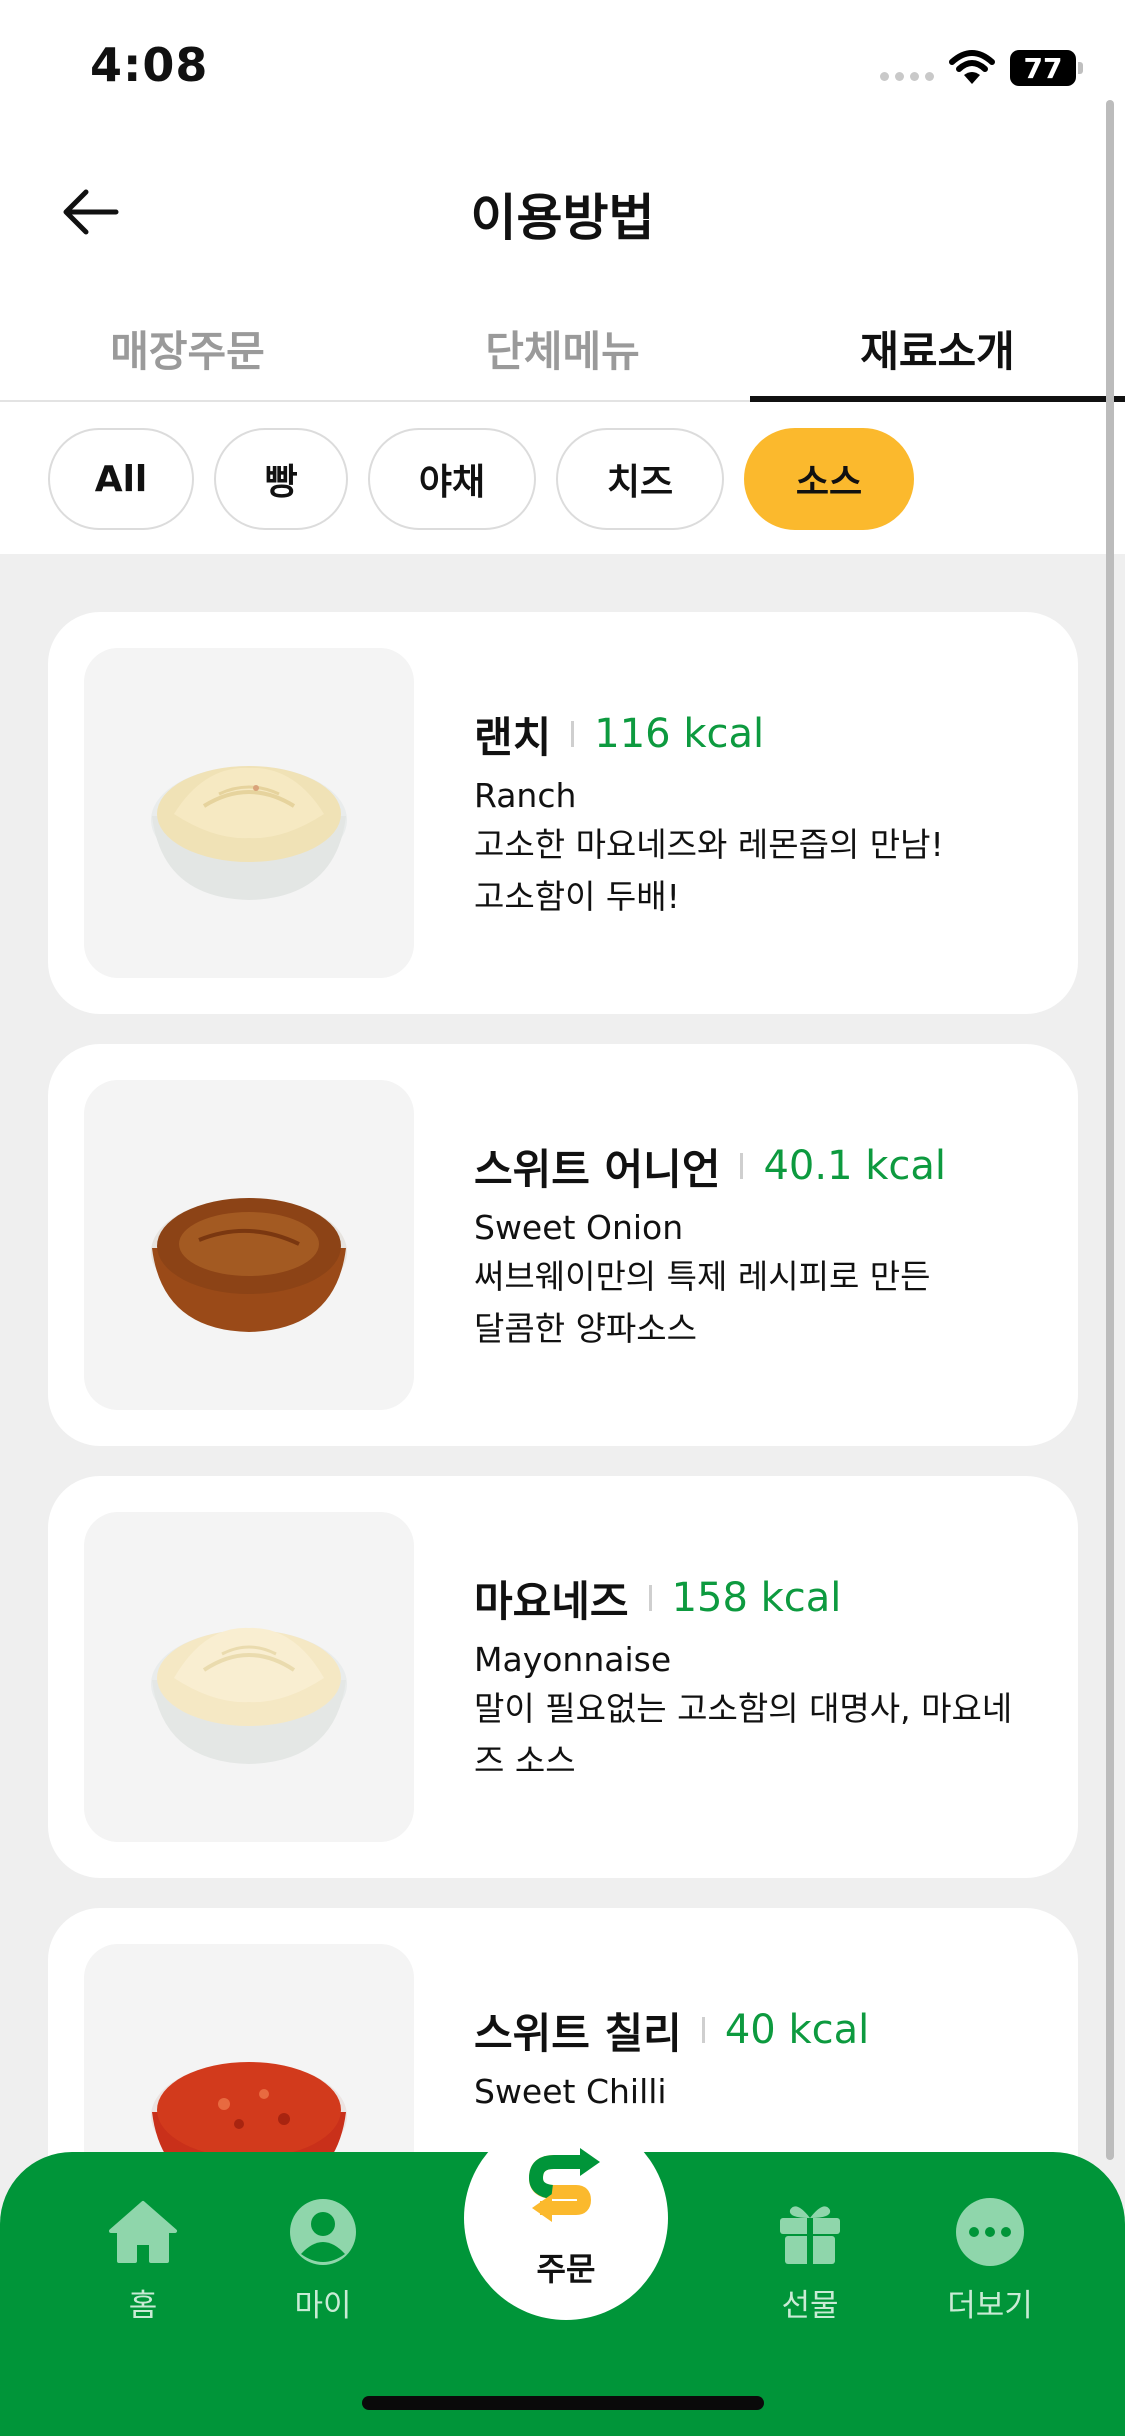 Image resolution: width=1125 pixels, height=2436 pixels. Describe the element at coordinates (578, 2033) in the screenshot. I see `item-name: 스위트 칠리` at that location.